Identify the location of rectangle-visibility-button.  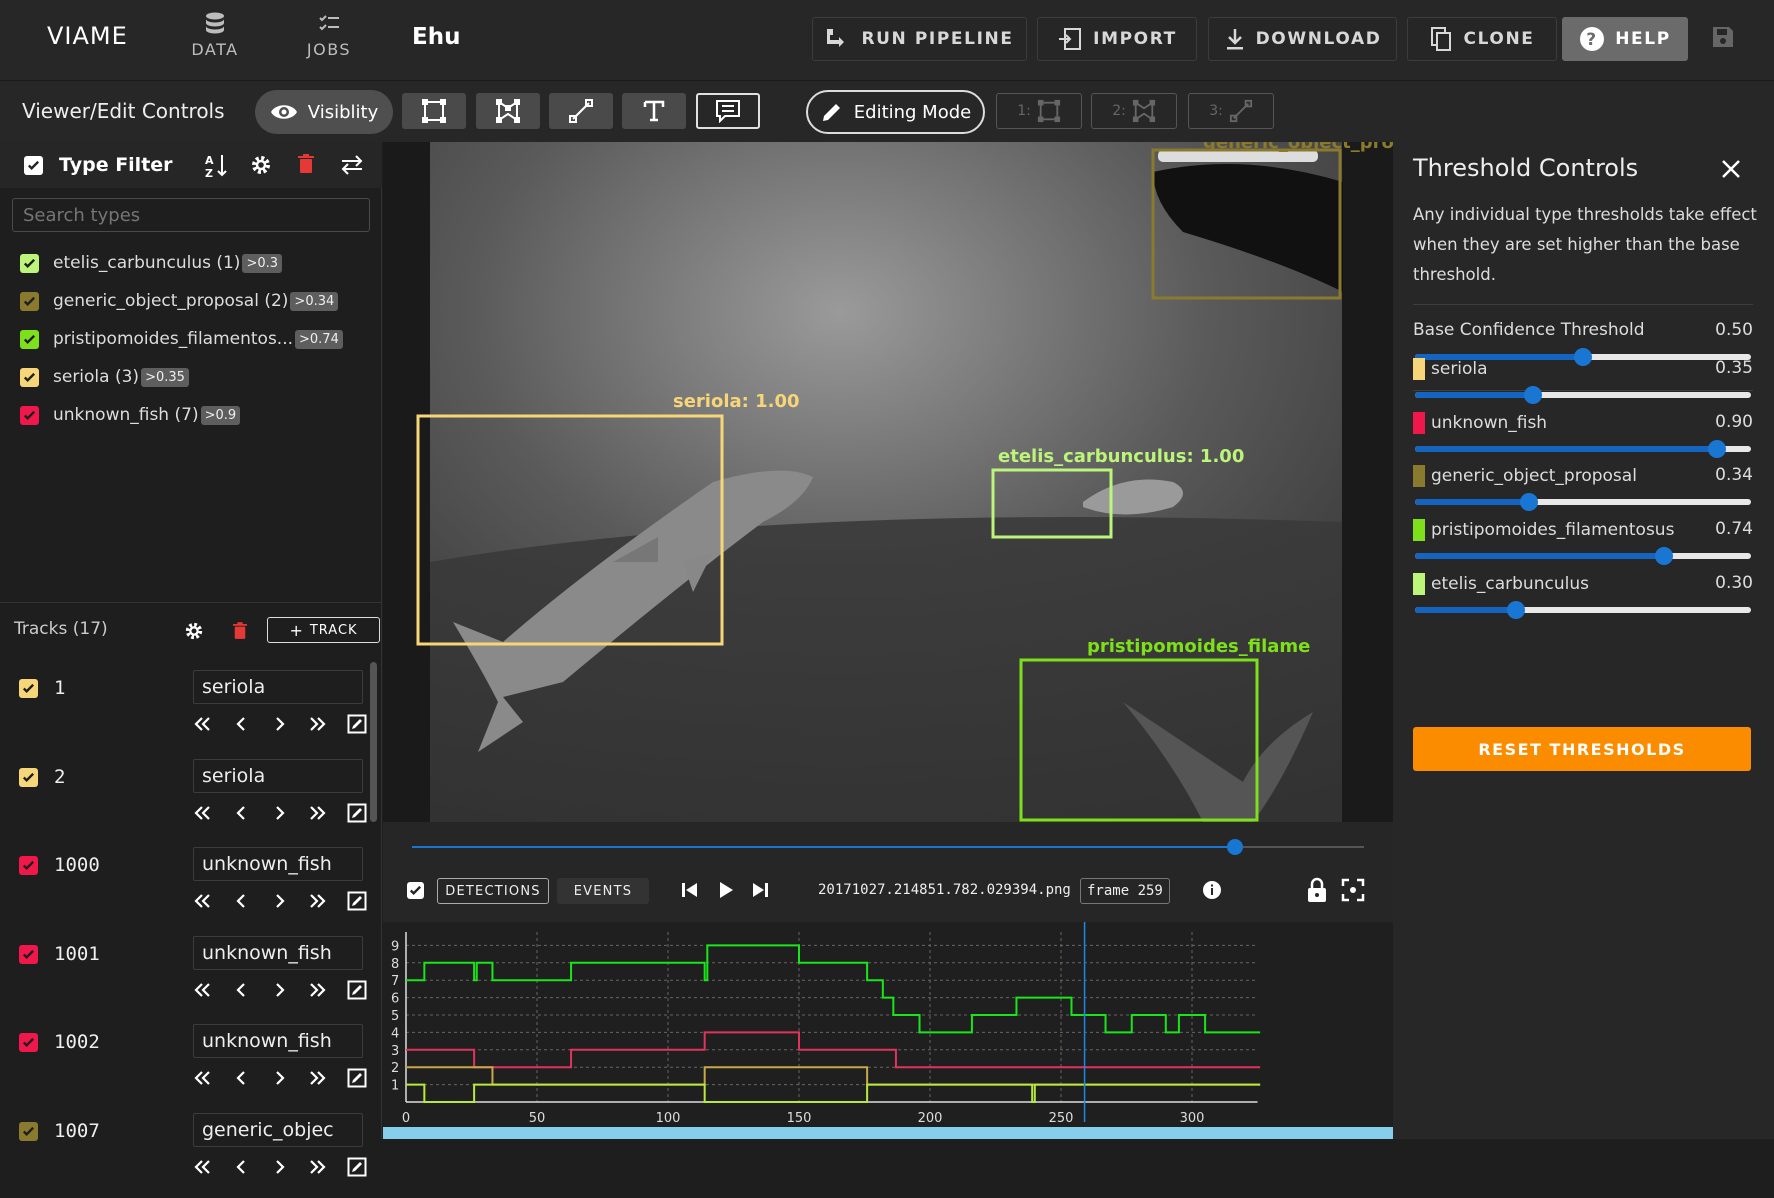
(434, 111).